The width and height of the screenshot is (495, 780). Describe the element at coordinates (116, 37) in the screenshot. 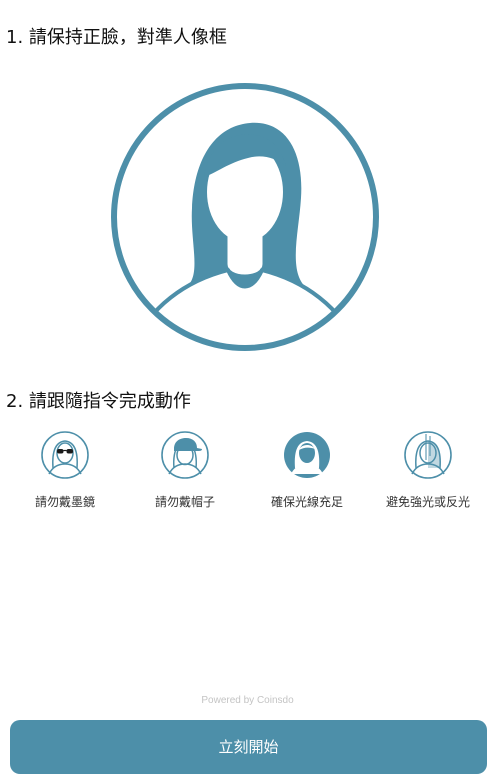

I see `step-1-title: 1. 請保持正臉，對準人像框` at that location.